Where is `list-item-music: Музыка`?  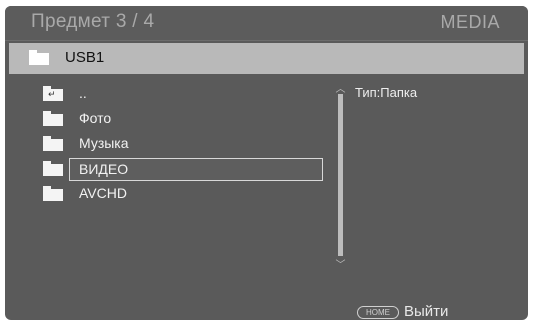
list-item-music: Музыка is located at coordinates (180, 144).